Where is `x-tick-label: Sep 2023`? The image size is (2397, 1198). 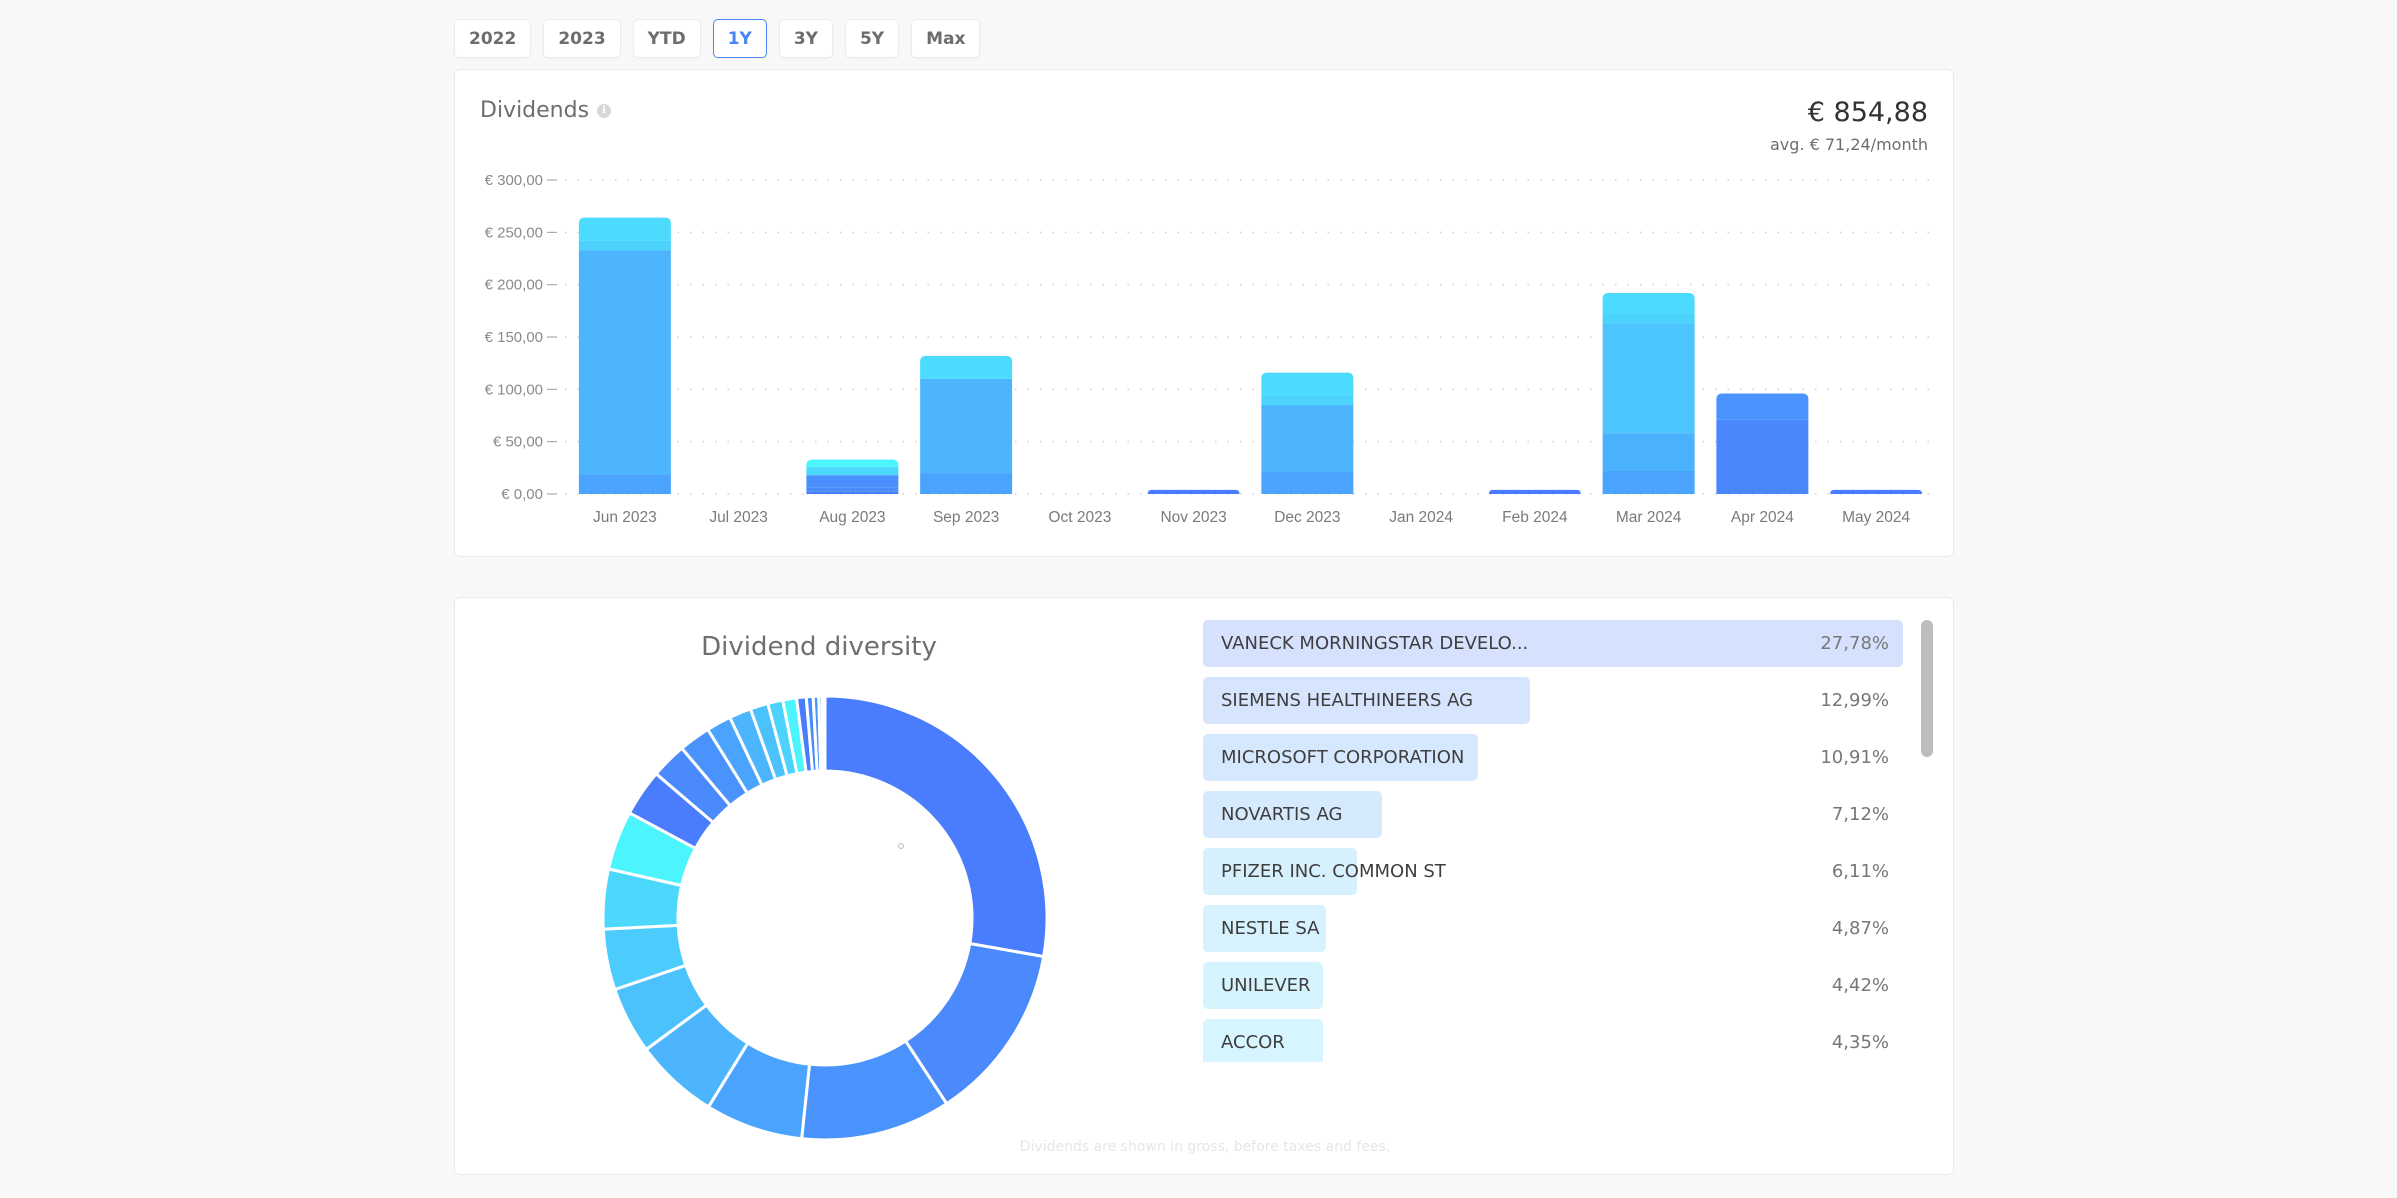 x-tick-label: Sep 2023 is located at coordinates (966, 517).